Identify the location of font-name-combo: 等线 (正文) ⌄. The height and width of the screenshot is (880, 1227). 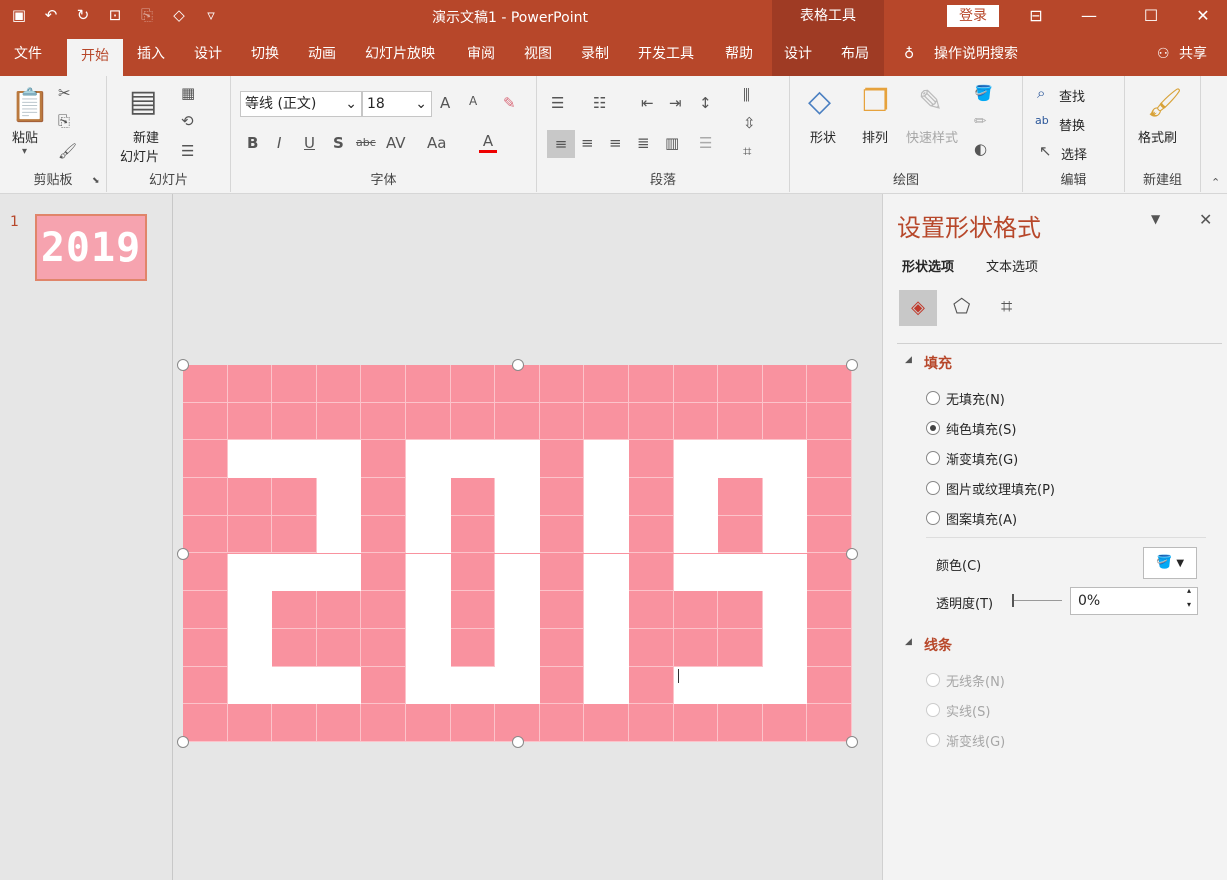
(301, 104).